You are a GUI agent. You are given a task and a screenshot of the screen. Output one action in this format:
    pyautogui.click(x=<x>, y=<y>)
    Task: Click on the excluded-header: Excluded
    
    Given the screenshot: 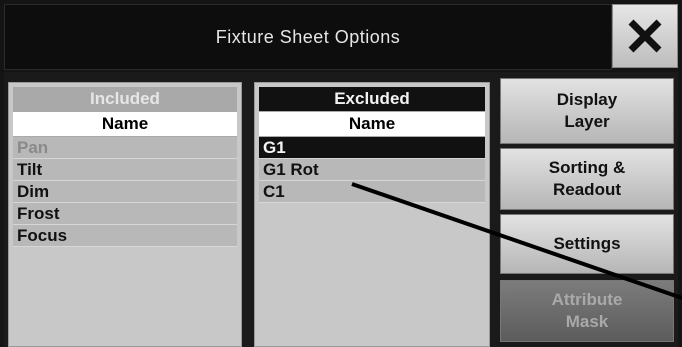 What is the action you would take?
    pyautogui.click(x=372, y=99)
    